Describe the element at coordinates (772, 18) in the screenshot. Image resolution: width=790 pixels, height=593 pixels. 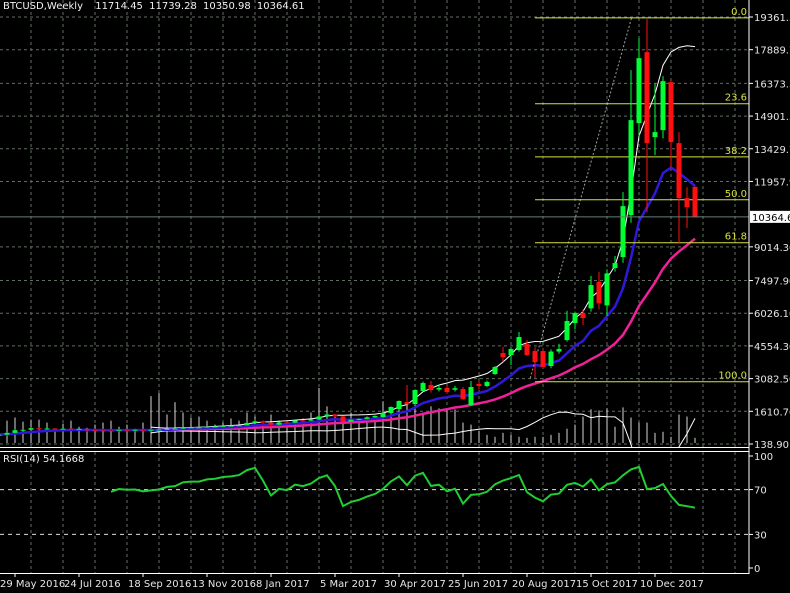
I see `price-axis-label: 19361.50` at that location.